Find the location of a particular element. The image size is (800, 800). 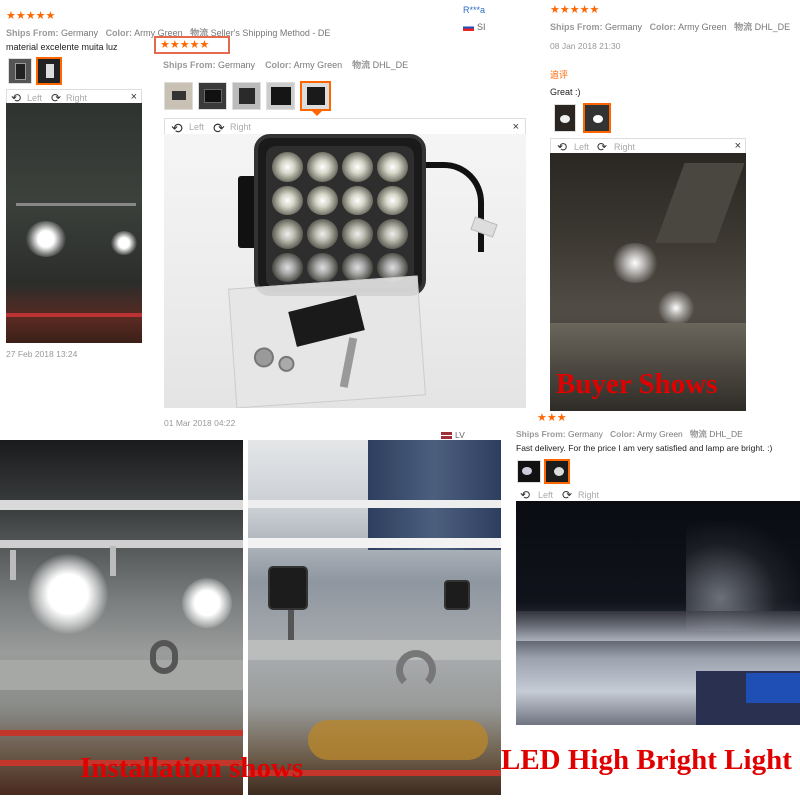

reviewer-country: LV is located at coordinates (453, 435).